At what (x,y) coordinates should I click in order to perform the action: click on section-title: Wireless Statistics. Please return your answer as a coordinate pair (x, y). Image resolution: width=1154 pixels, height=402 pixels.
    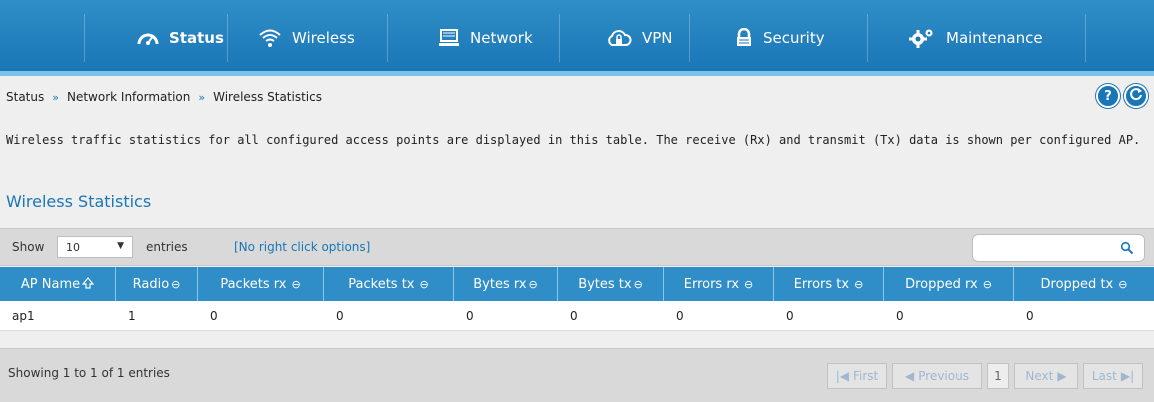
    Looking at the image, I should click on (79, 201).